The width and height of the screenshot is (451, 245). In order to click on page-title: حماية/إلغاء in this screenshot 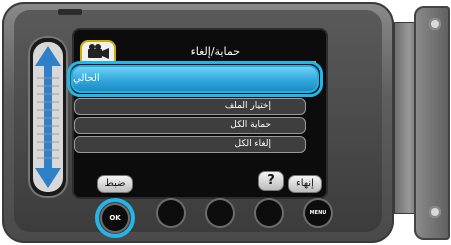, I will do `click(215, 51)`.